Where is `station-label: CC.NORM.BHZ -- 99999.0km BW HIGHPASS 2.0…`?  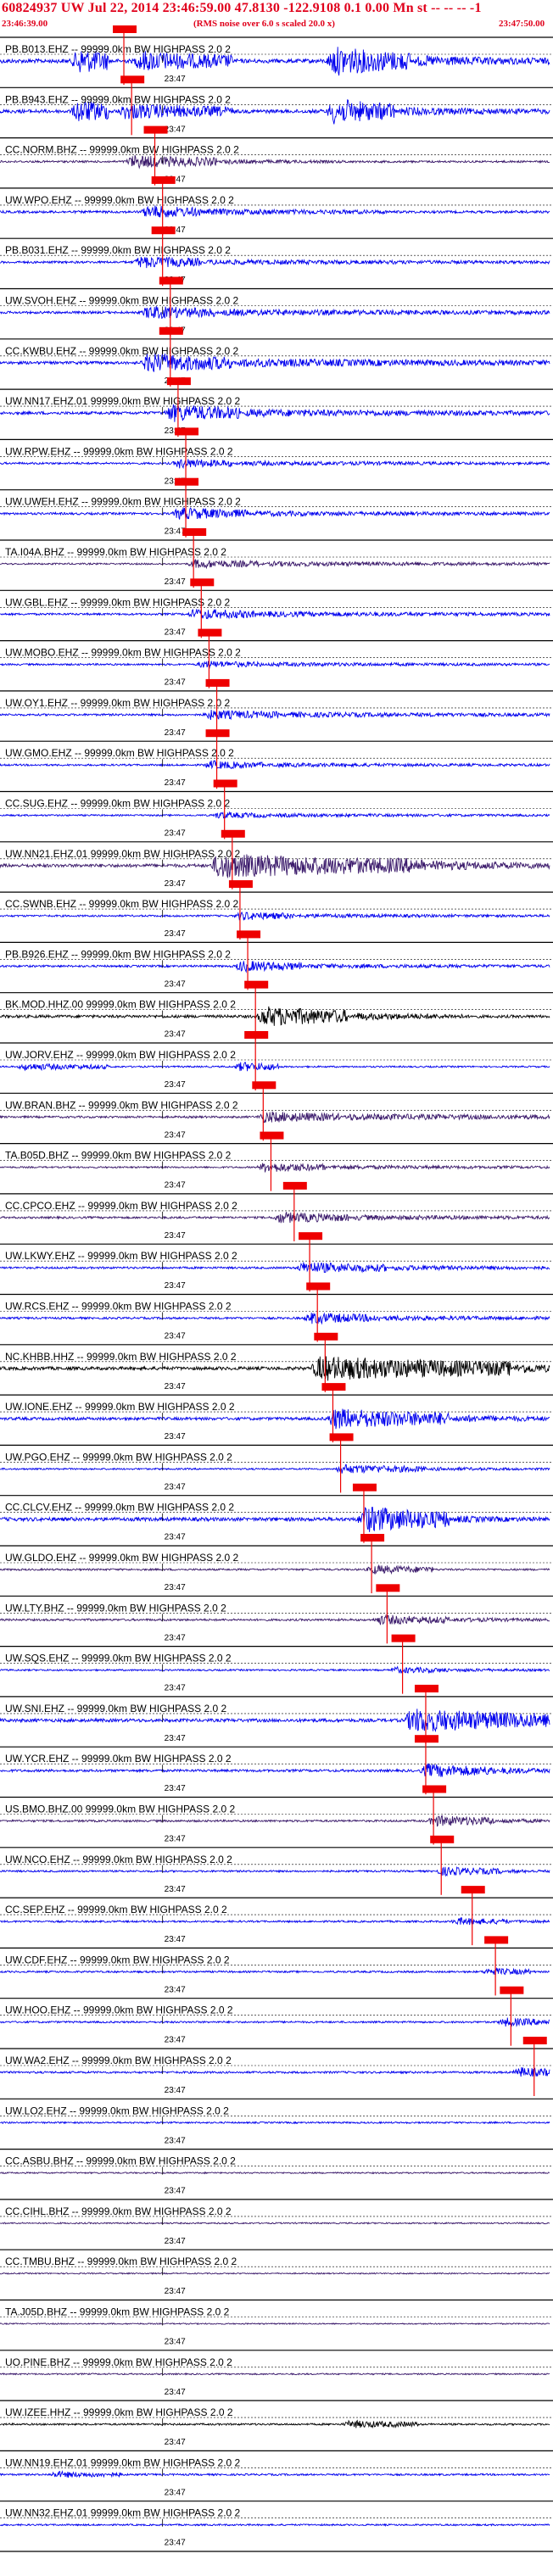
station-label: CC.NORM.BHZ -- 99999.0km BW HIGHPASS 2.0… is located at coordinates (122, 150).